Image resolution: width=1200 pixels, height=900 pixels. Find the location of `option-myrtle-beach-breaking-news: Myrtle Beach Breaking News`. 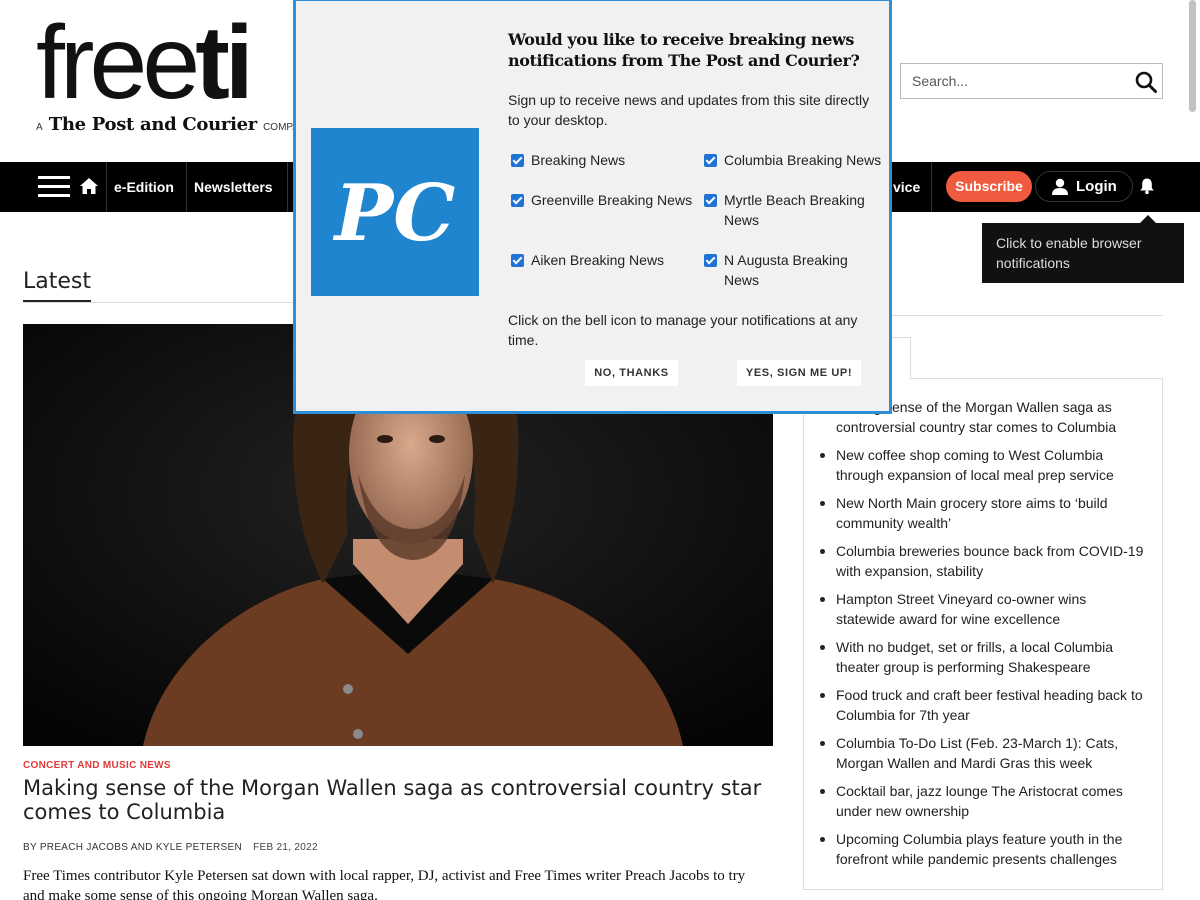

option-myrtle-beach-breaking-news: Myrtle Beach Breaking News is located at coordinates (791, 210).